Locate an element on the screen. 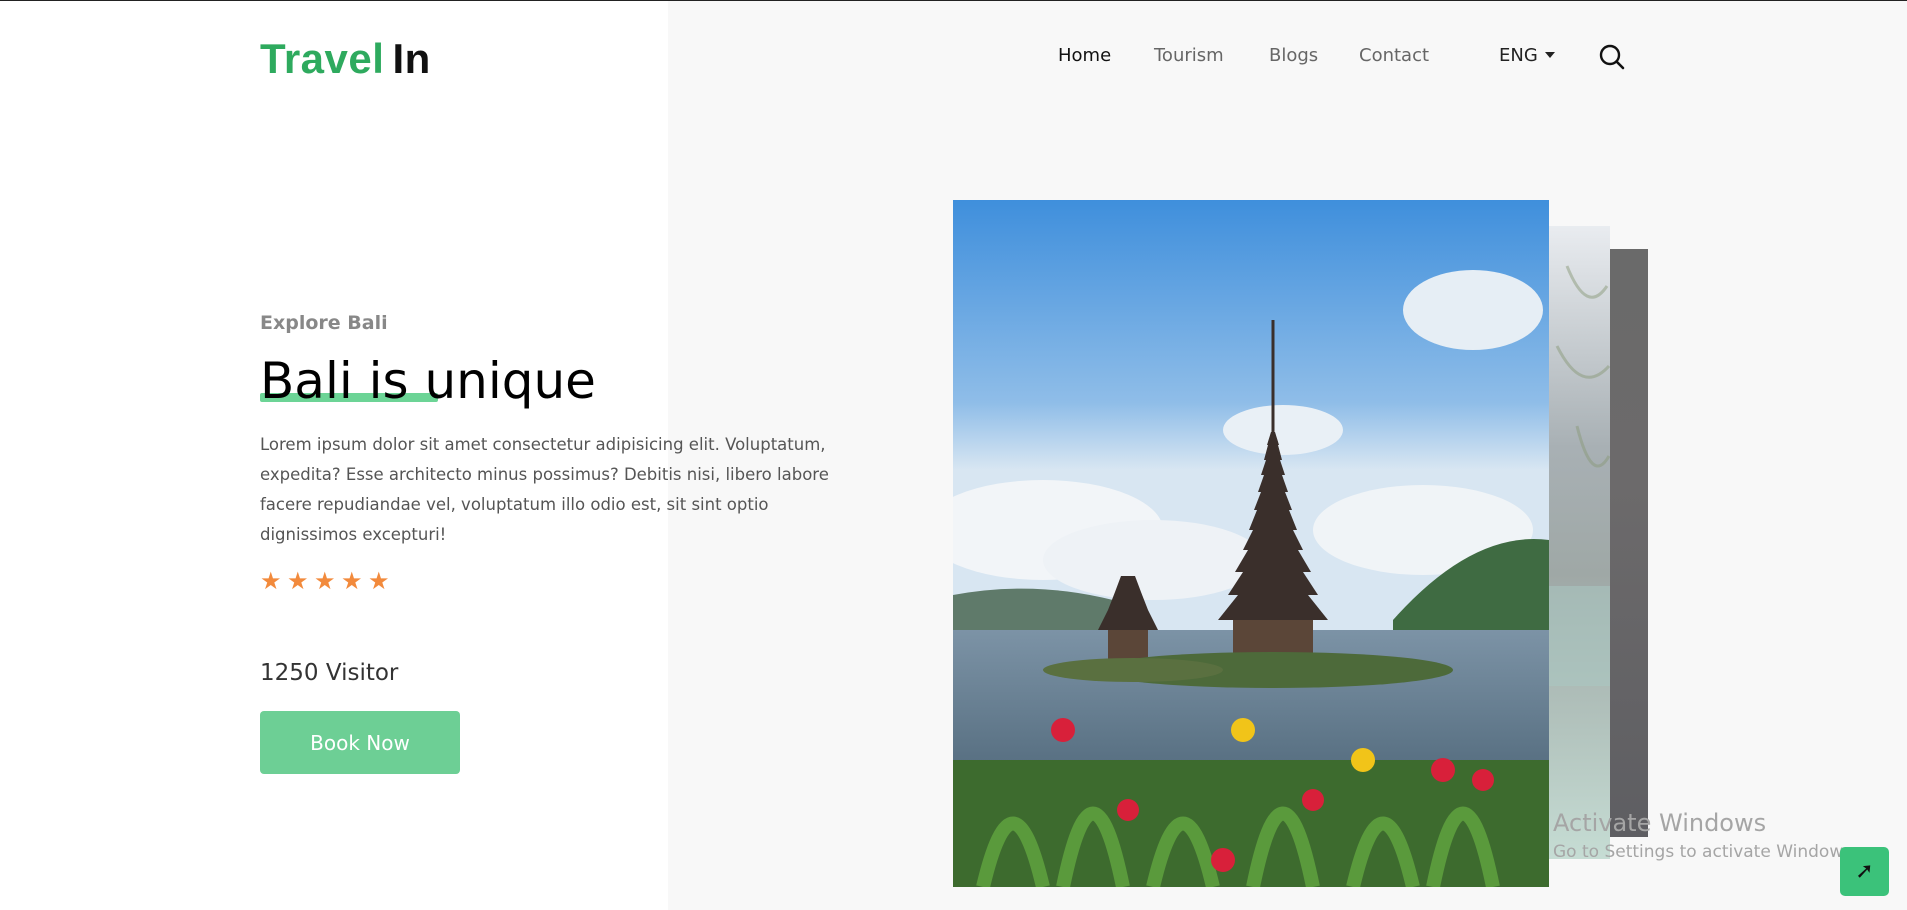 The image size is (1907, 910). hero-title-wrap: Bali is unique is located at coordinates (428, 381).